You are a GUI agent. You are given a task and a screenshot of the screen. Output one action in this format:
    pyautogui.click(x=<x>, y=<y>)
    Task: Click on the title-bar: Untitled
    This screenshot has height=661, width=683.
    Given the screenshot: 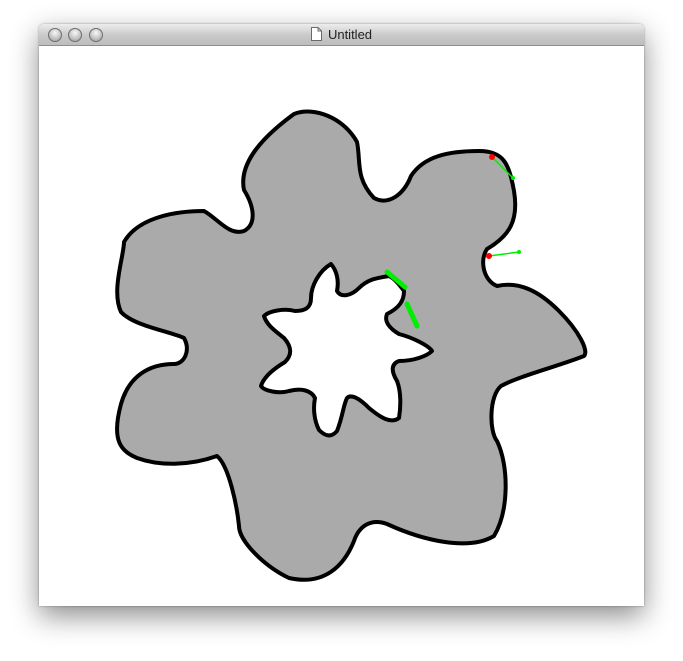 What is the action you would take?
    pyautogui.click(x=341, y=35)
    